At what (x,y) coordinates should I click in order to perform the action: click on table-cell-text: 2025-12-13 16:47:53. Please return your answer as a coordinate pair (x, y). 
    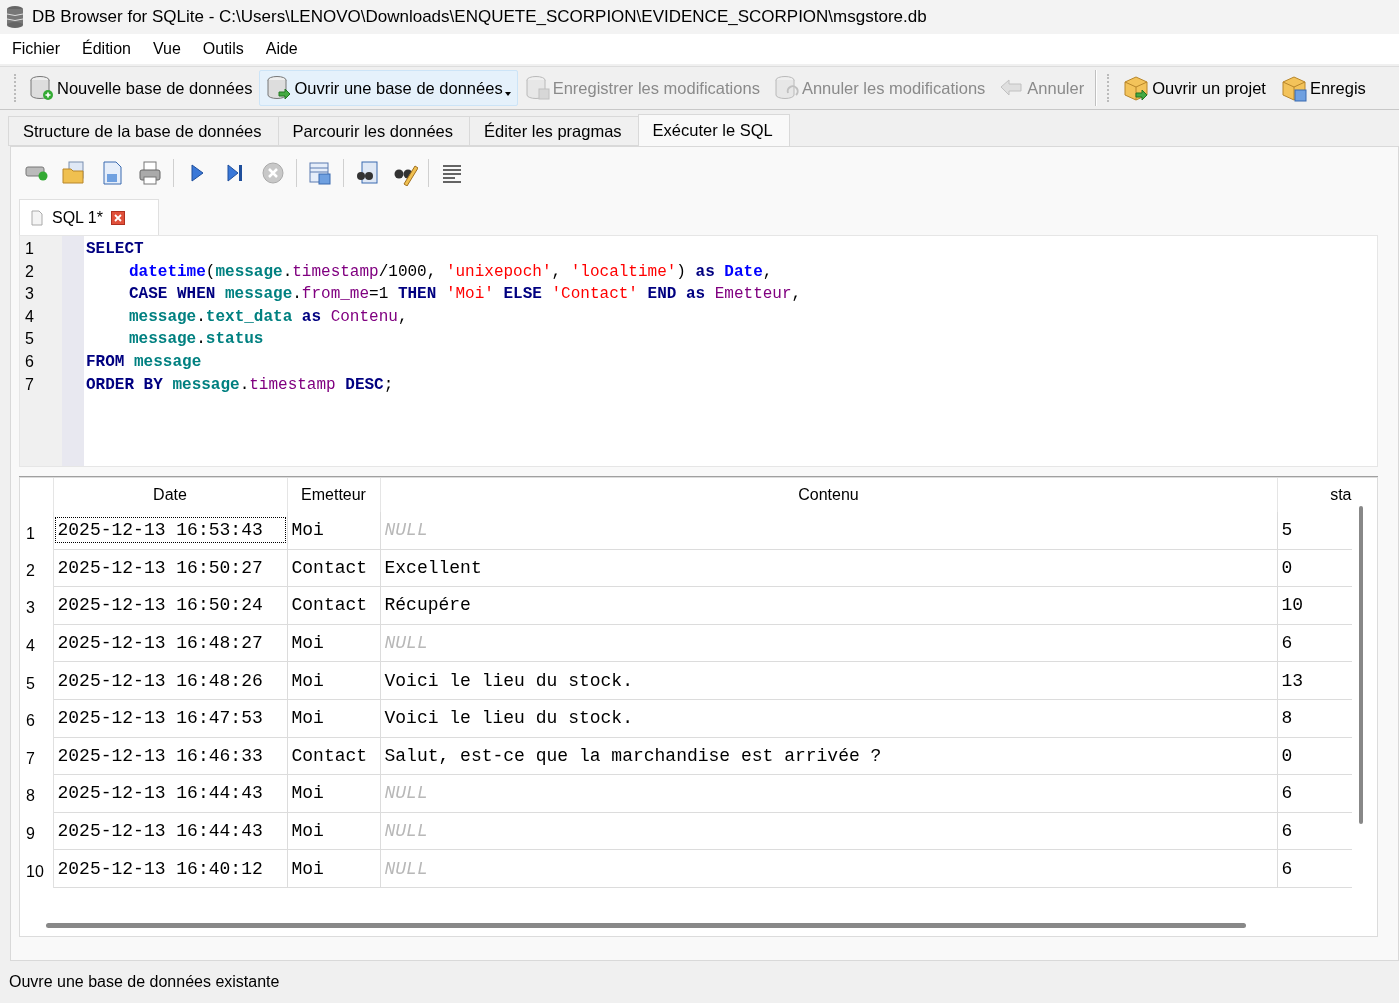
    Looking at the image, I should click on (160, 719).